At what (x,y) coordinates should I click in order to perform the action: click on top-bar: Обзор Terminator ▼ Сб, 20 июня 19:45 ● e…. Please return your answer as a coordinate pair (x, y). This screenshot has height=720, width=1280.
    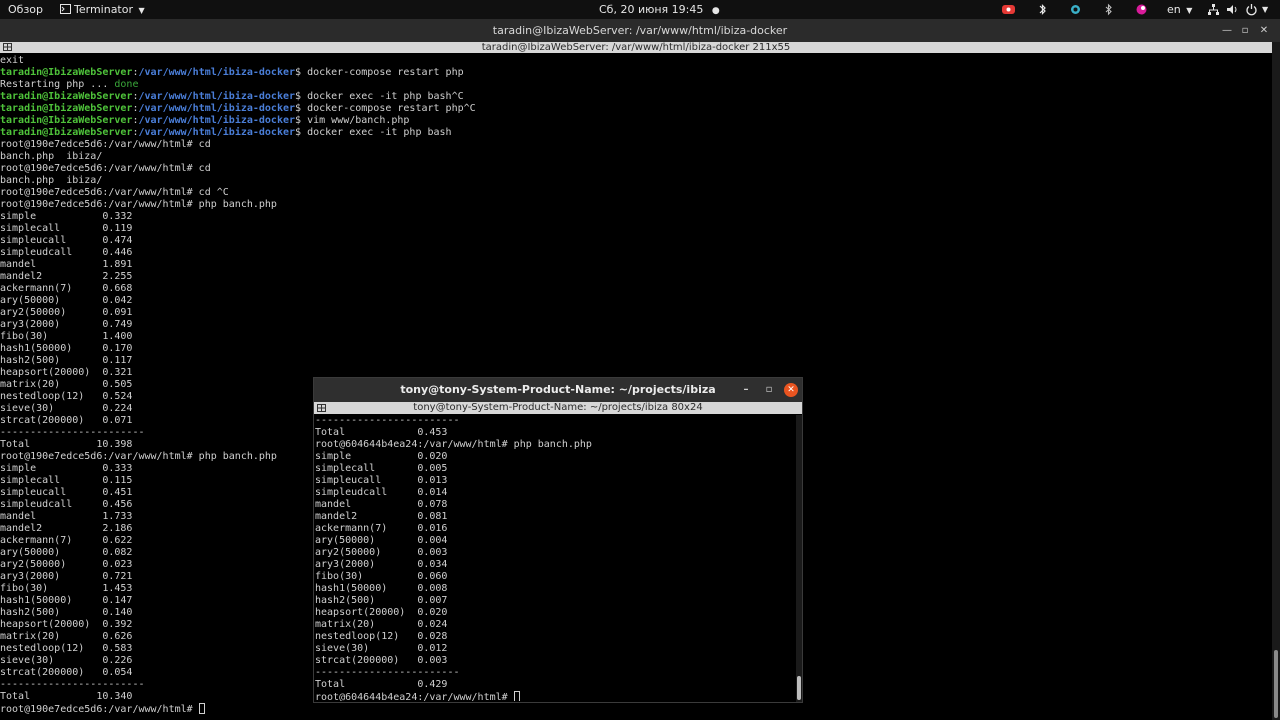
    Looking at the image, I should click on (640, 9).